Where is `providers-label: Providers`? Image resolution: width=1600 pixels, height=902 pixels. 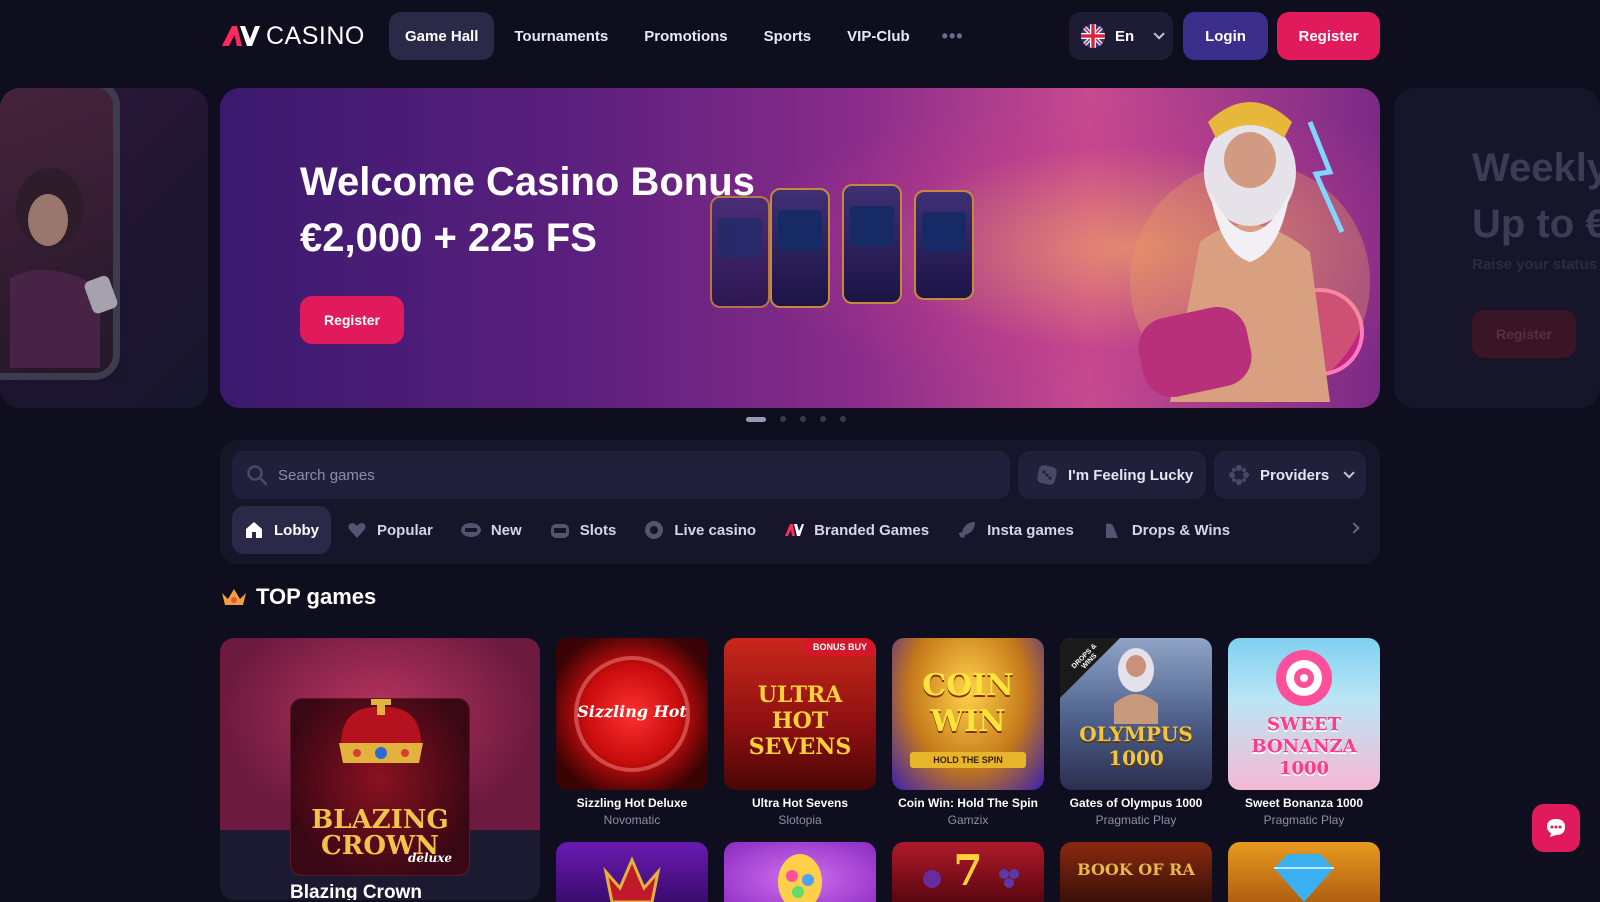 providers-label: Providers is located at coordinates (1295, 475).